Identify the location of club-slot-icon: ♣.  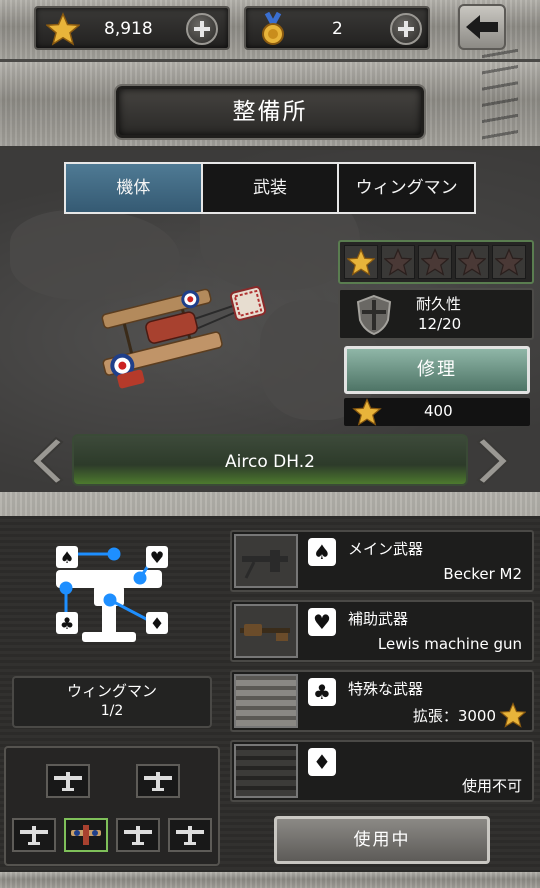
(67, 623).